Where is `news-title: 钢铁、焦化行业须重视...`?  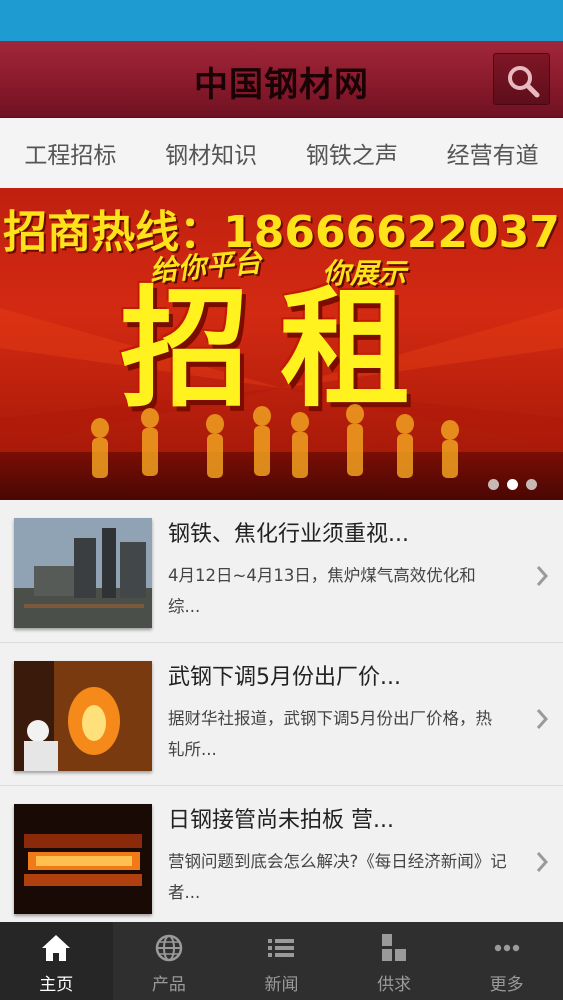
news-title: 钢铁、焦化行业须重视... is located at coordinates (288, 534).